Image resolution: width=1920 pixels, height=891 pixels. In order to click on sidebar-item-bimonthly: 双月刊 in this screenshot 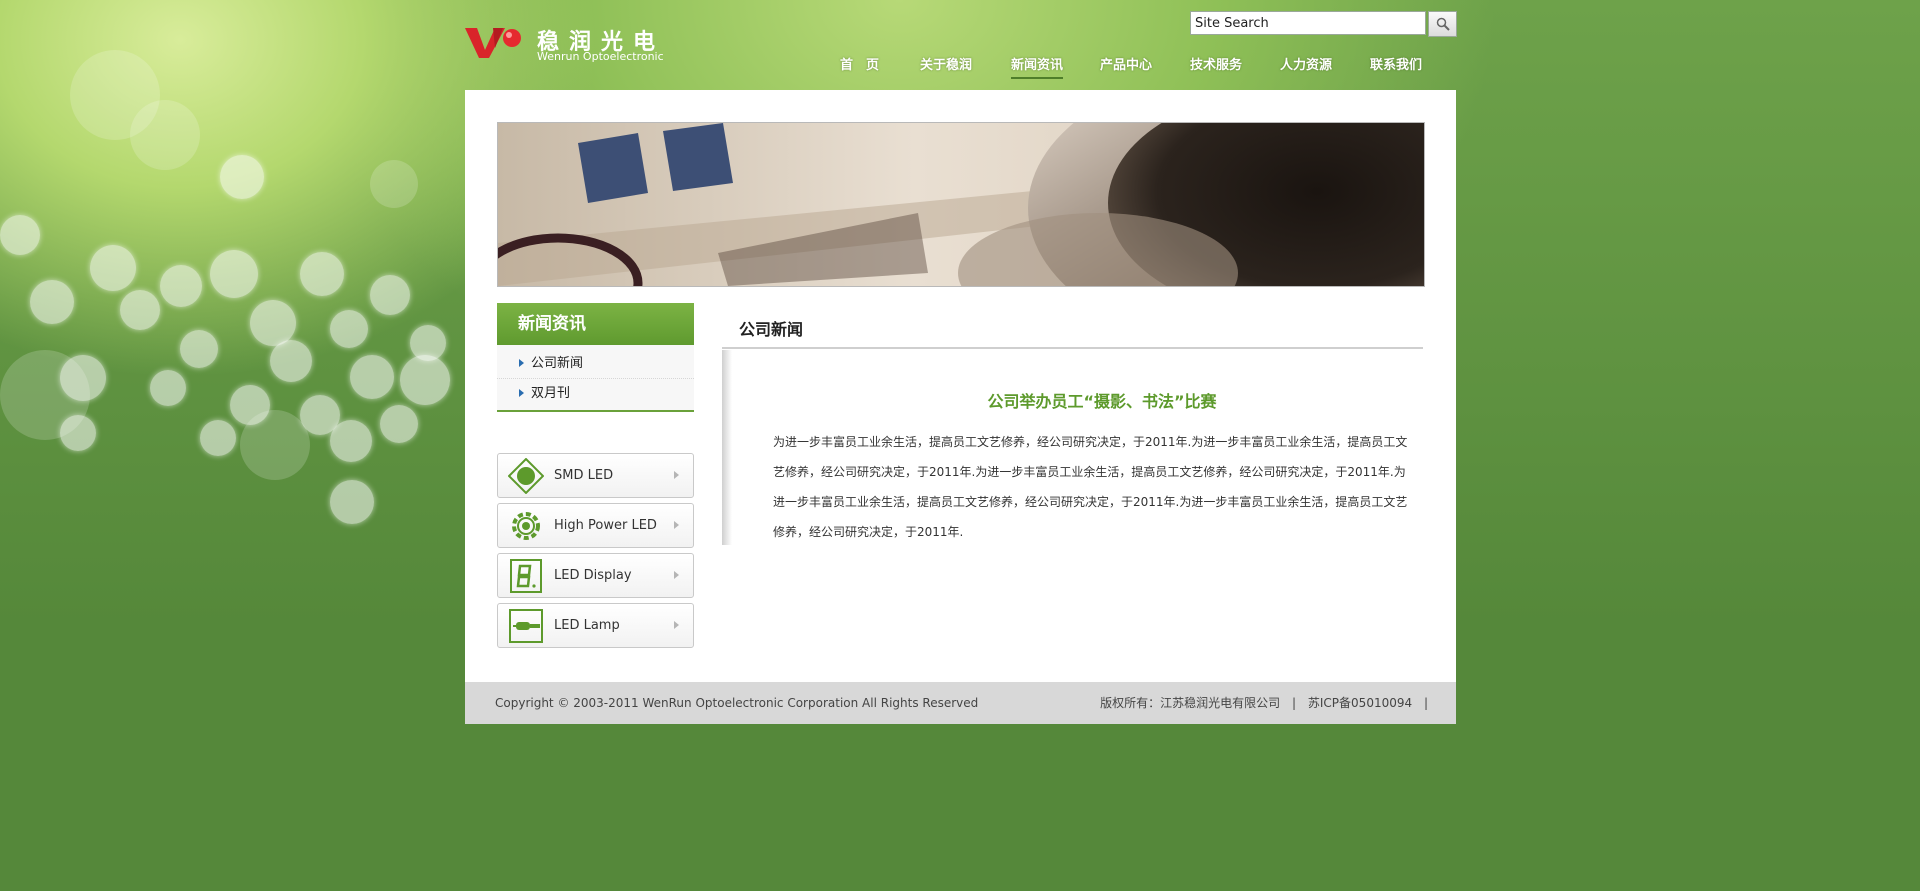, I will do `click(595, 393)`.